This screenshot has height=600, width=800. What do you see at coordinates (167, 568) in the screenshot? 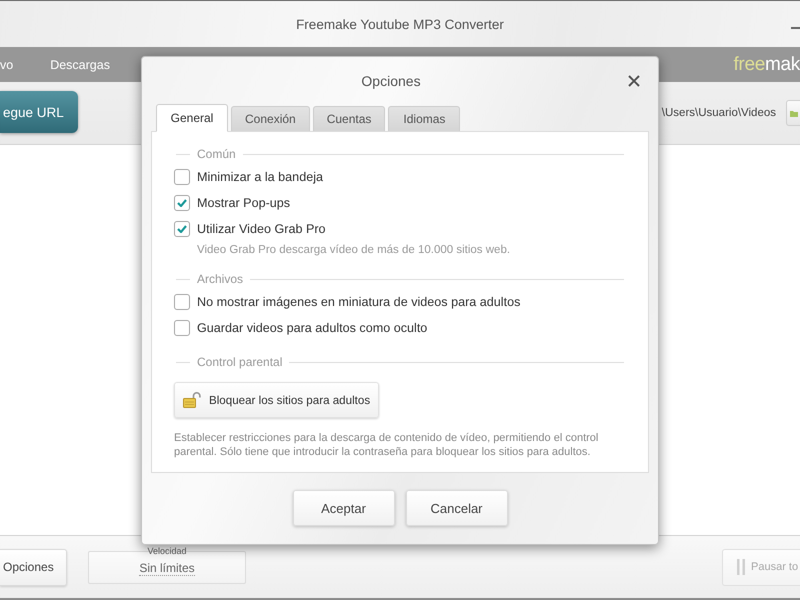
I see `speed-value: Sin límites` at bounding box center [167, 568].